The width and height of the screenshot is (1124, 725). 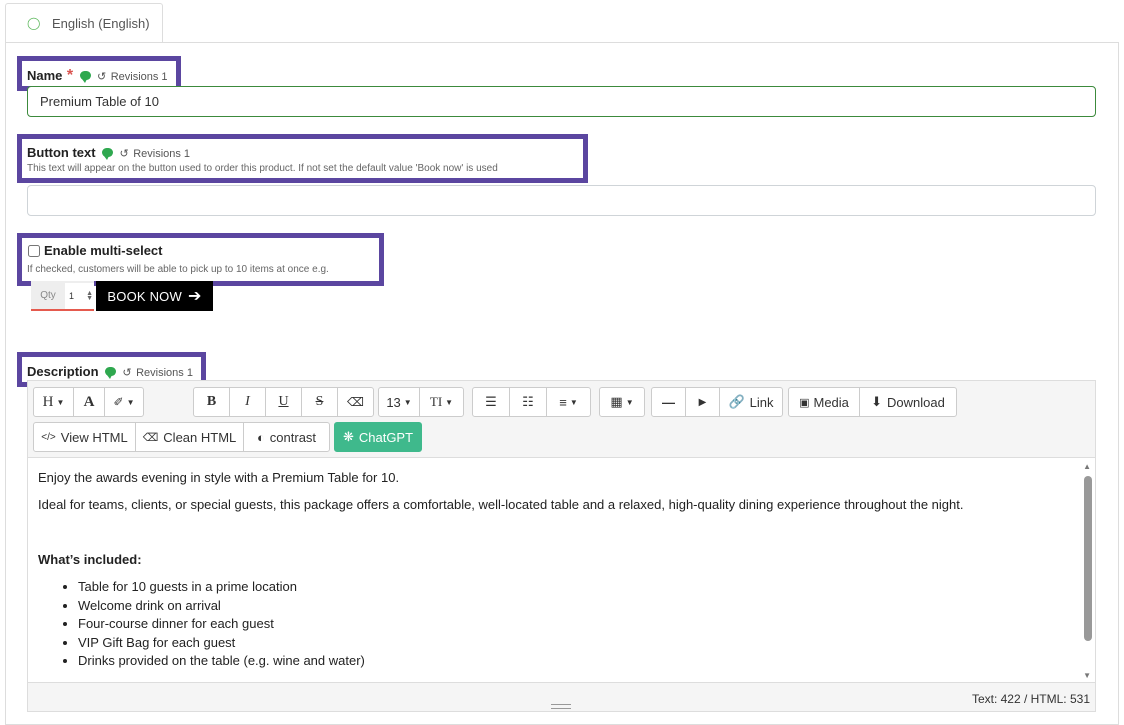 I want to click on table-group: ▦ ▼, so click(x=622, y=402).